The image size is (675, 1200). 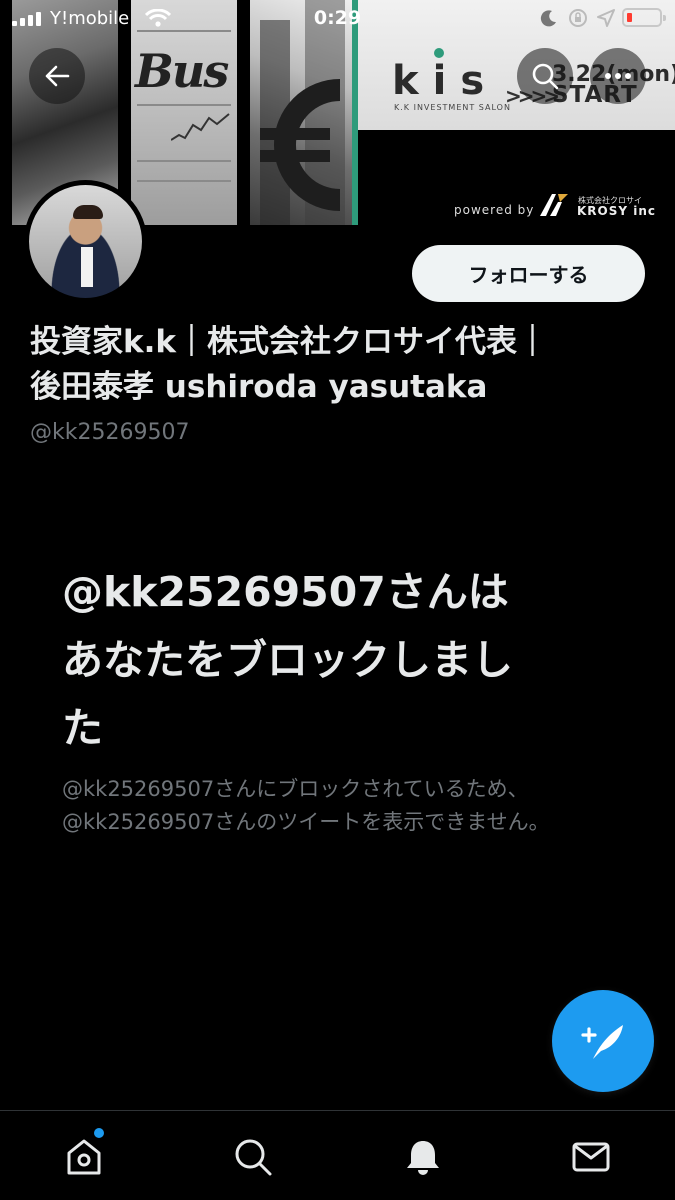 I want to click on display-name-line1: 投資家k.k｜株式会社クロサイ代表｜, so click(x=289, y=342).